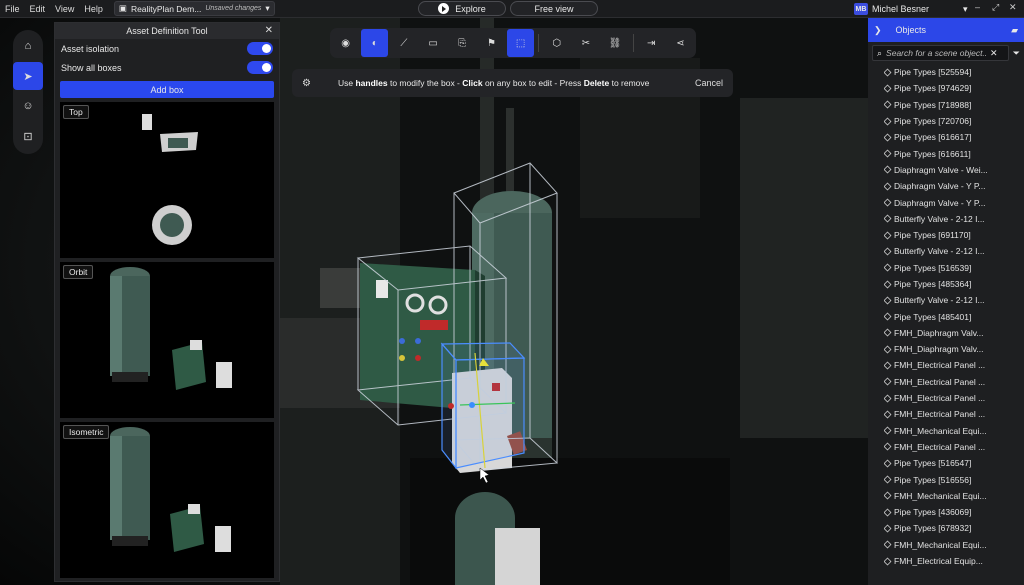 This screenshot has width=1024, height=585. Describe the element at coordinates (954, 88) in the screenshot. I see `list-item: Pipe Types [974629]` at that location.